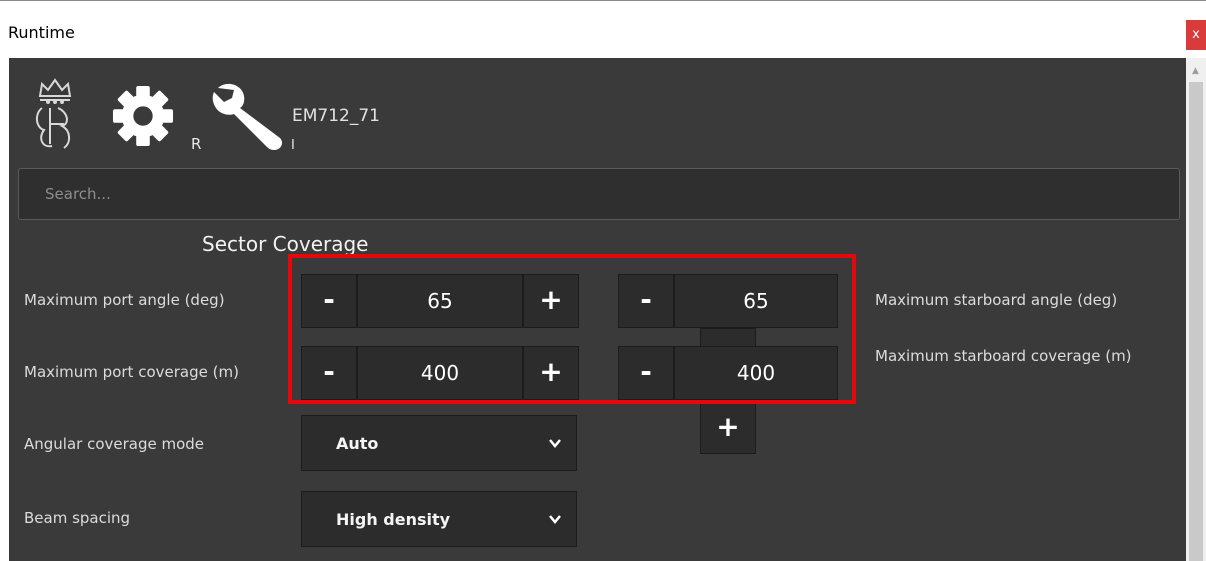 This screenshot has height=561, width=1206. Describe the element at coordinates (1196, 35) in the screenshot. I see `close-button: x` at that location.